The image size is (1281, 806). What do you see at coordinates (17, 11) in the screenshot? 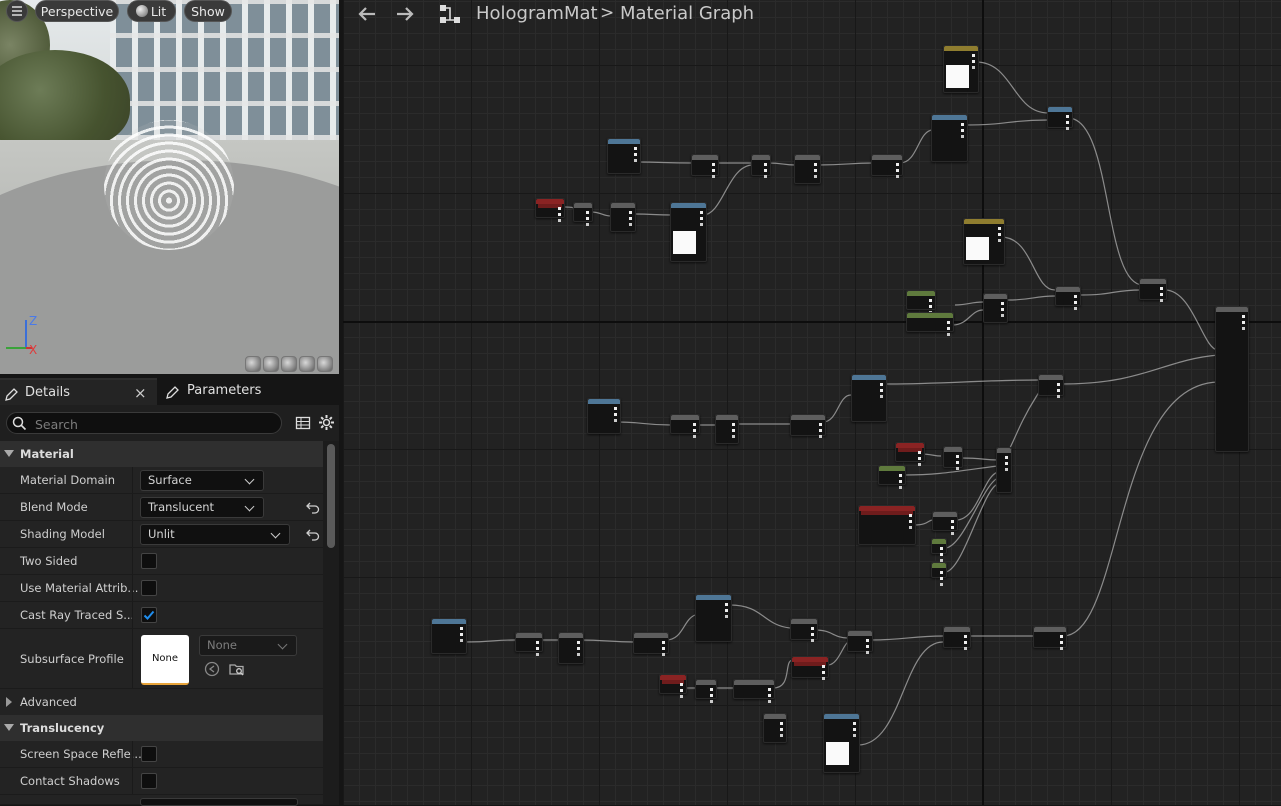
I see `hamburger-icon` at bounding box center [17, 11].